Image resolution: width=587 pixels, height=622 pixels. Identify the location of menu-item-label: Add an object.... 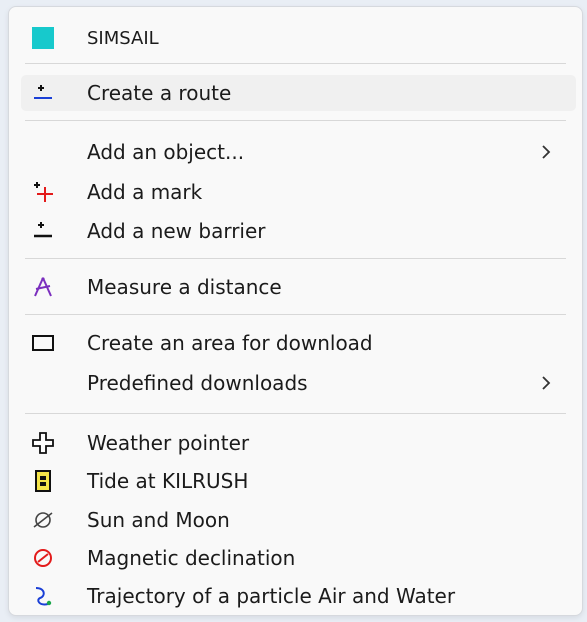
(166, 152).